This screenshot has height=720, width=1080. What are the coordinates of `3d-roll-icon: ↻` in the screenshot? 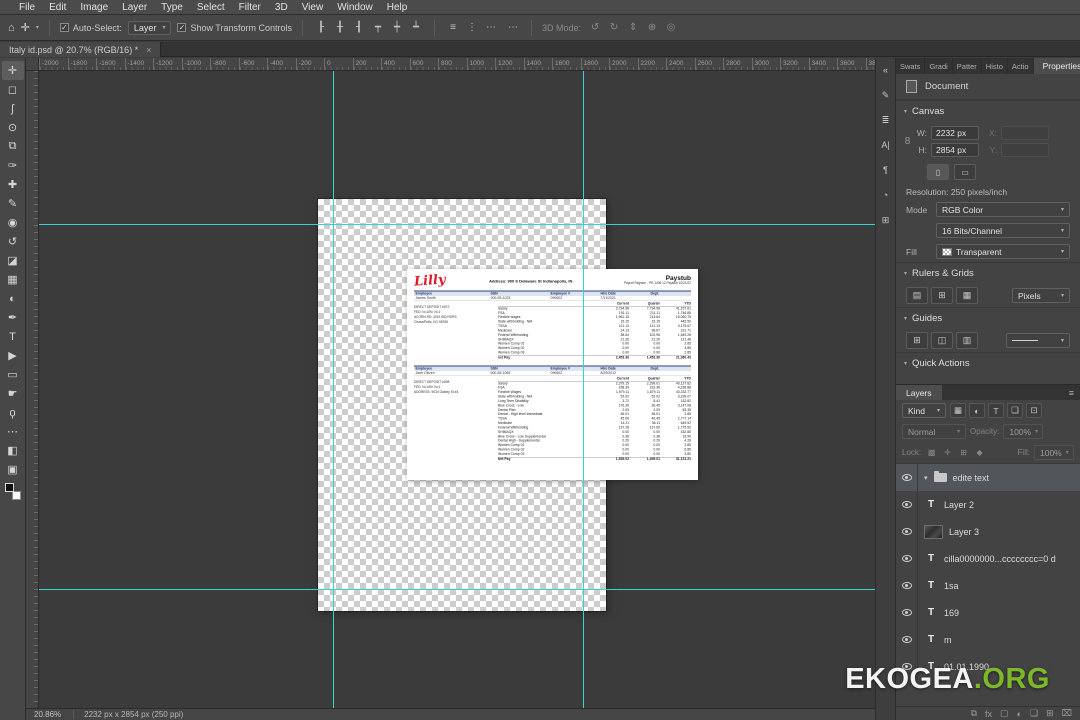 It's located at (614, 27).